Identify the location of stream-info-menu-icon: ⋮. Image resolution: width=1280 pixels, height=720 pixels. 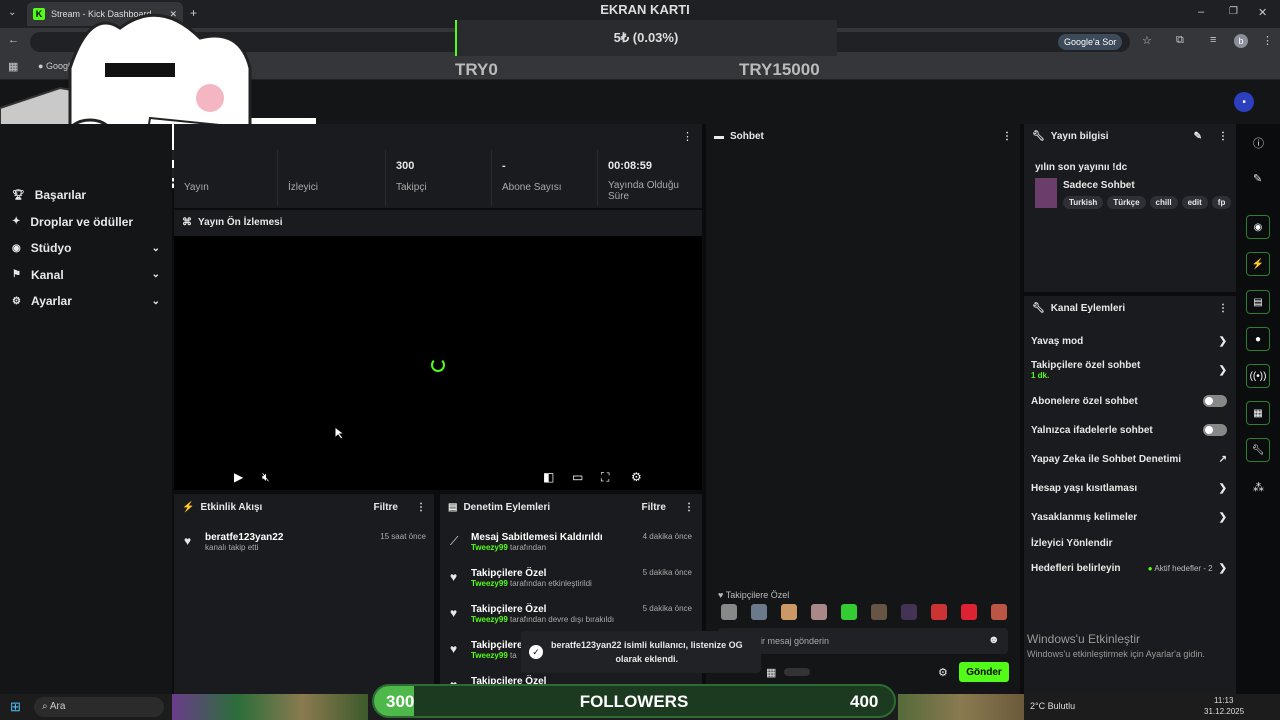
(1223, 136).